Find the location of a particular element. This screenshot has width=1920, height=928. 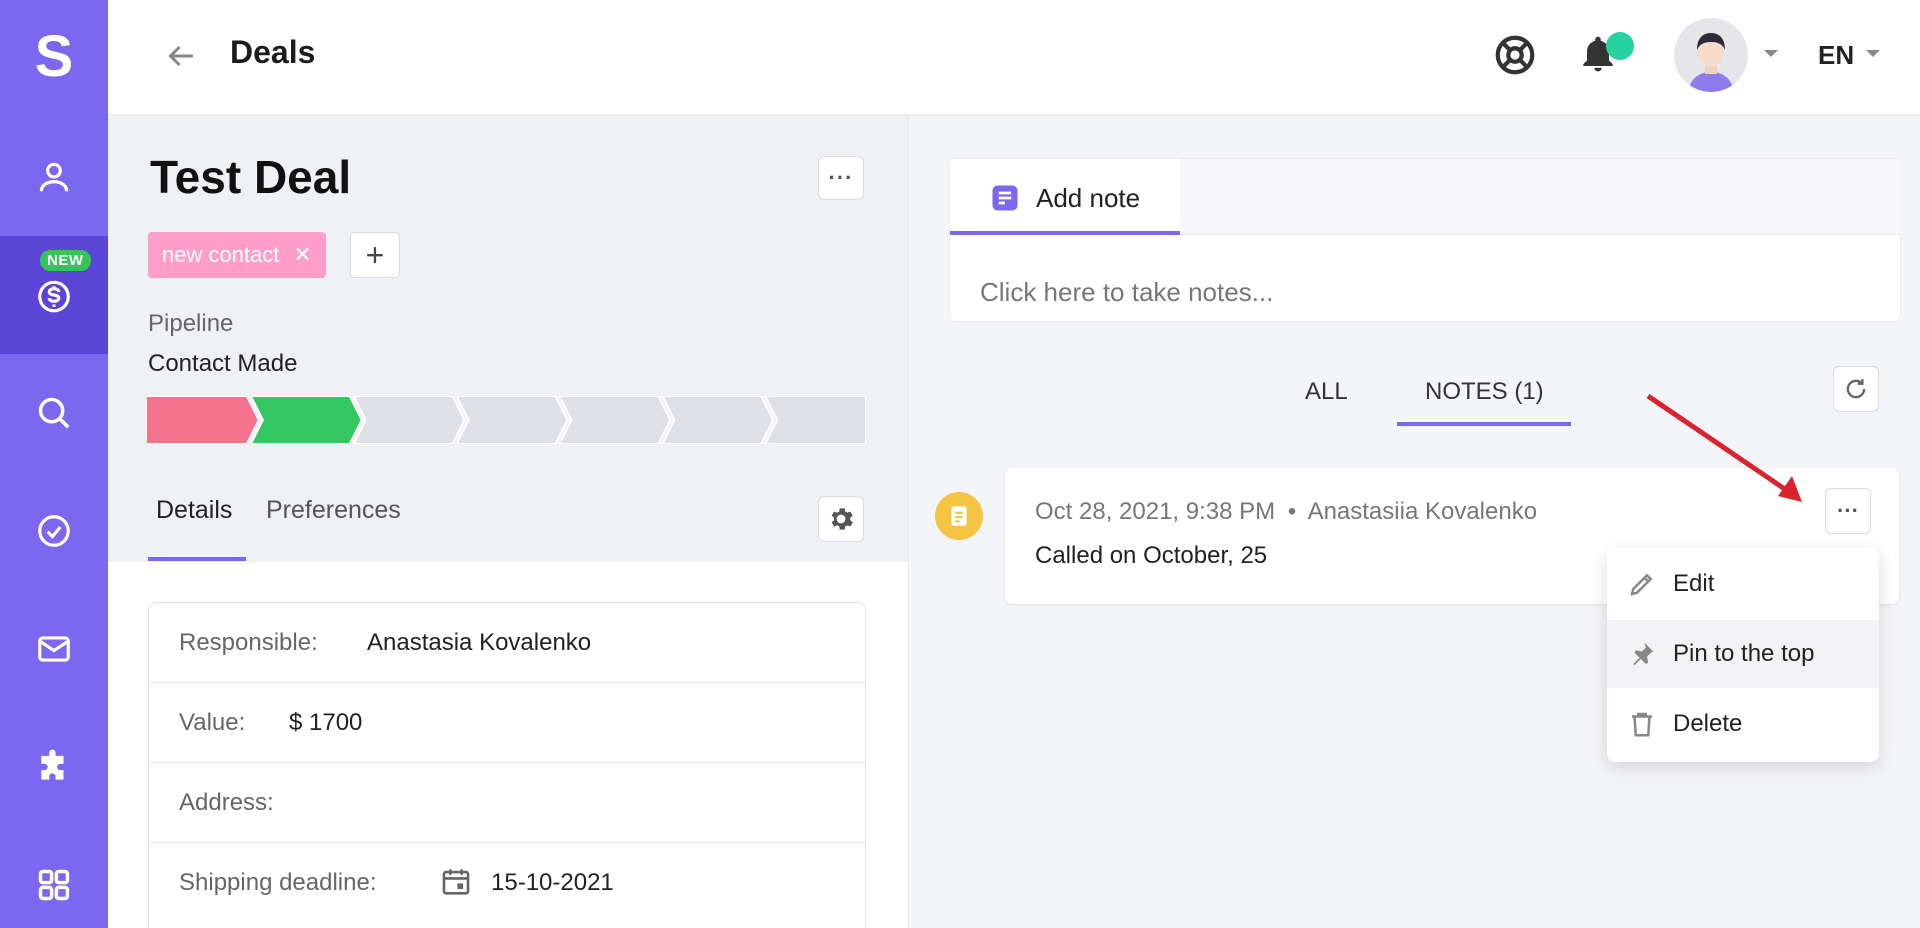

detail-value: $ 1700 is located at coordinates (326, 722).